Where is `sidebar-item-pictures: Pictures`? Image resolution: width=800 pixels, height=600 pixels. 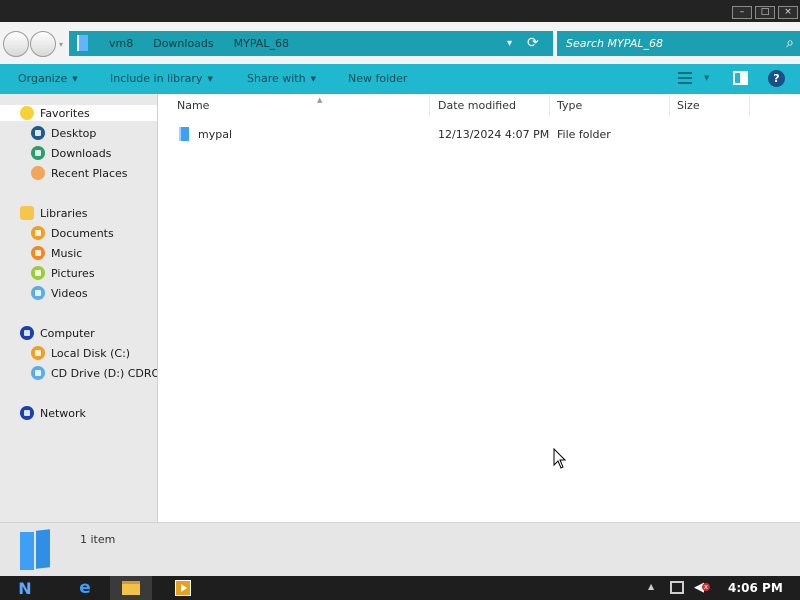
sidebar-item-pictures: Pictures is located at coordinates (63, 273).